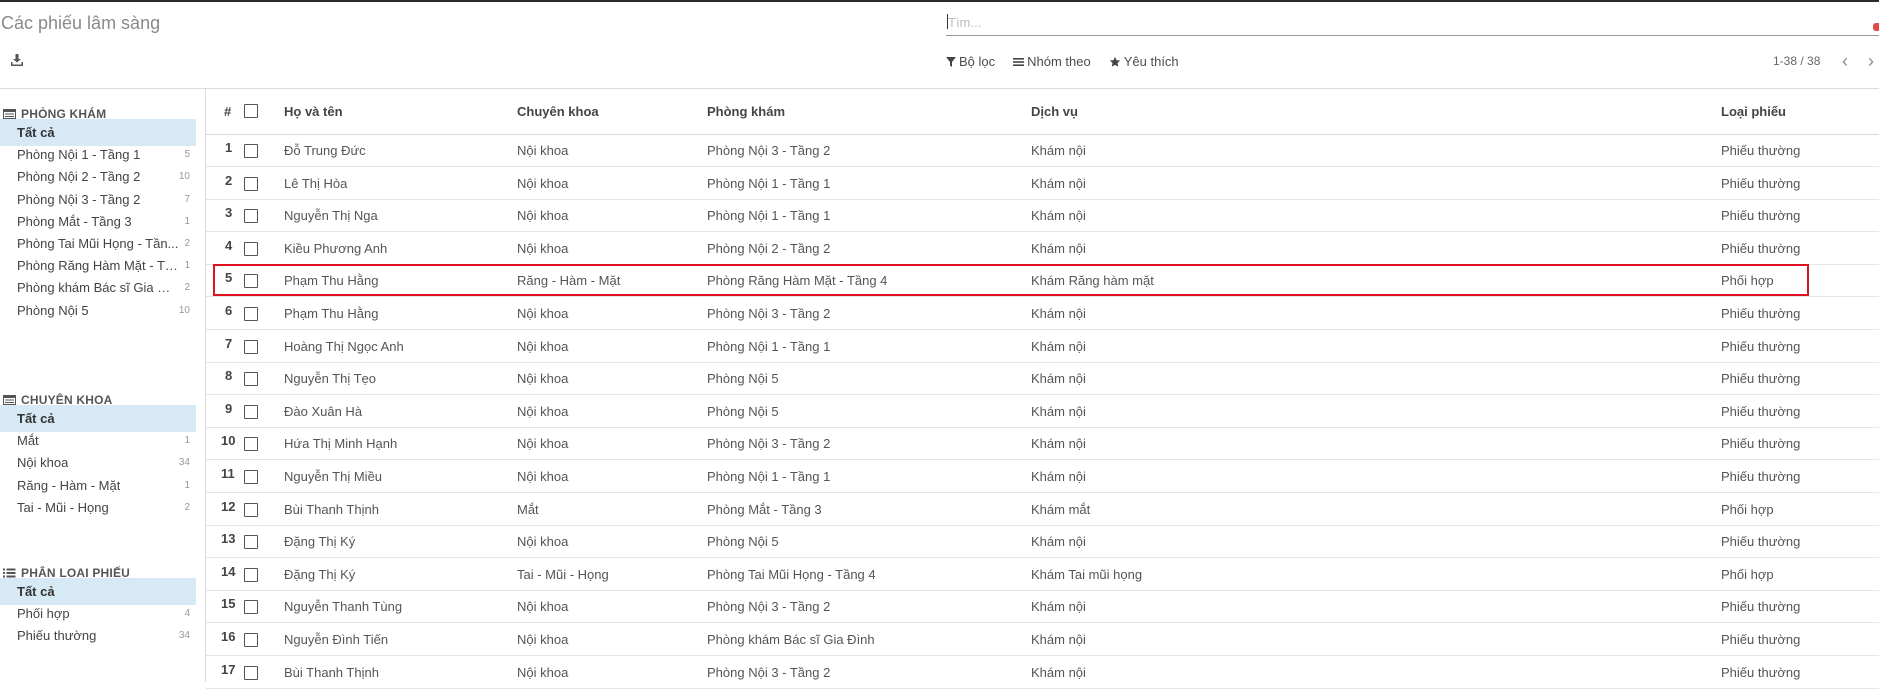 The height and width of the screenshot is (689, 1879). I want to click on cell-service: Khám Tai mũi họng, so click(1087, 574).